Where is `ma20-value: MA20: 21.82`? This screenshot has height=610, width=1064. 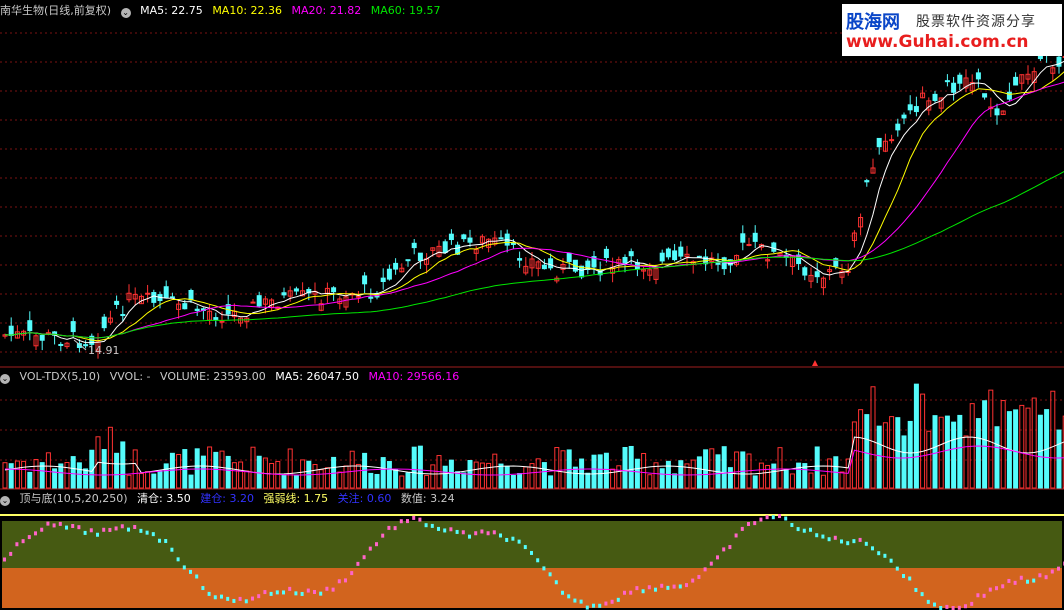 ma20-value: MA20: 21.82 is located at coordinates (326, 10).